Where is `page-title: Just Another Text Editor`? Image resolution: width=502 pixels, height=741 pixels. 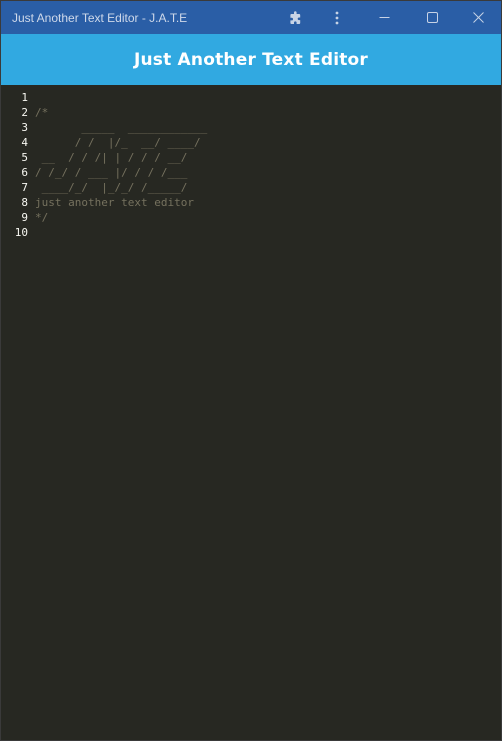 page-title: Just Another Text Editor is located at coordinates (251, 59).